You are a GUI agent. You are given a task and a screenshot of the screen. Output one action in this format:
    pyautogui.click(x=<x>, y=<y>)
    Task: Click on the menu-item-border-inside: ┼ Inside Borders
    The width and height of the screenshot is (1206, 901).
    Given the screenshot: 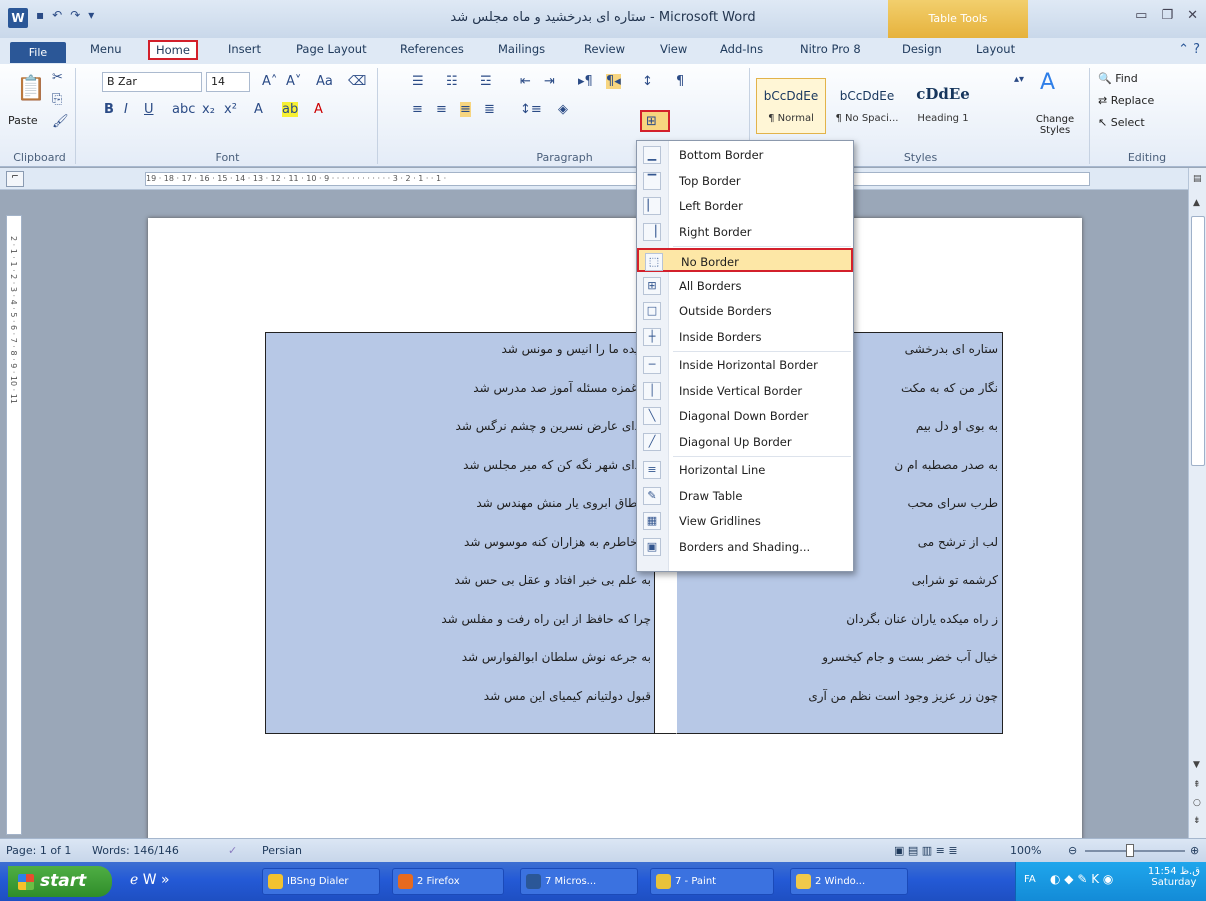 What is the action you would take?
    pyautogui.click(x=745, y=337)
    